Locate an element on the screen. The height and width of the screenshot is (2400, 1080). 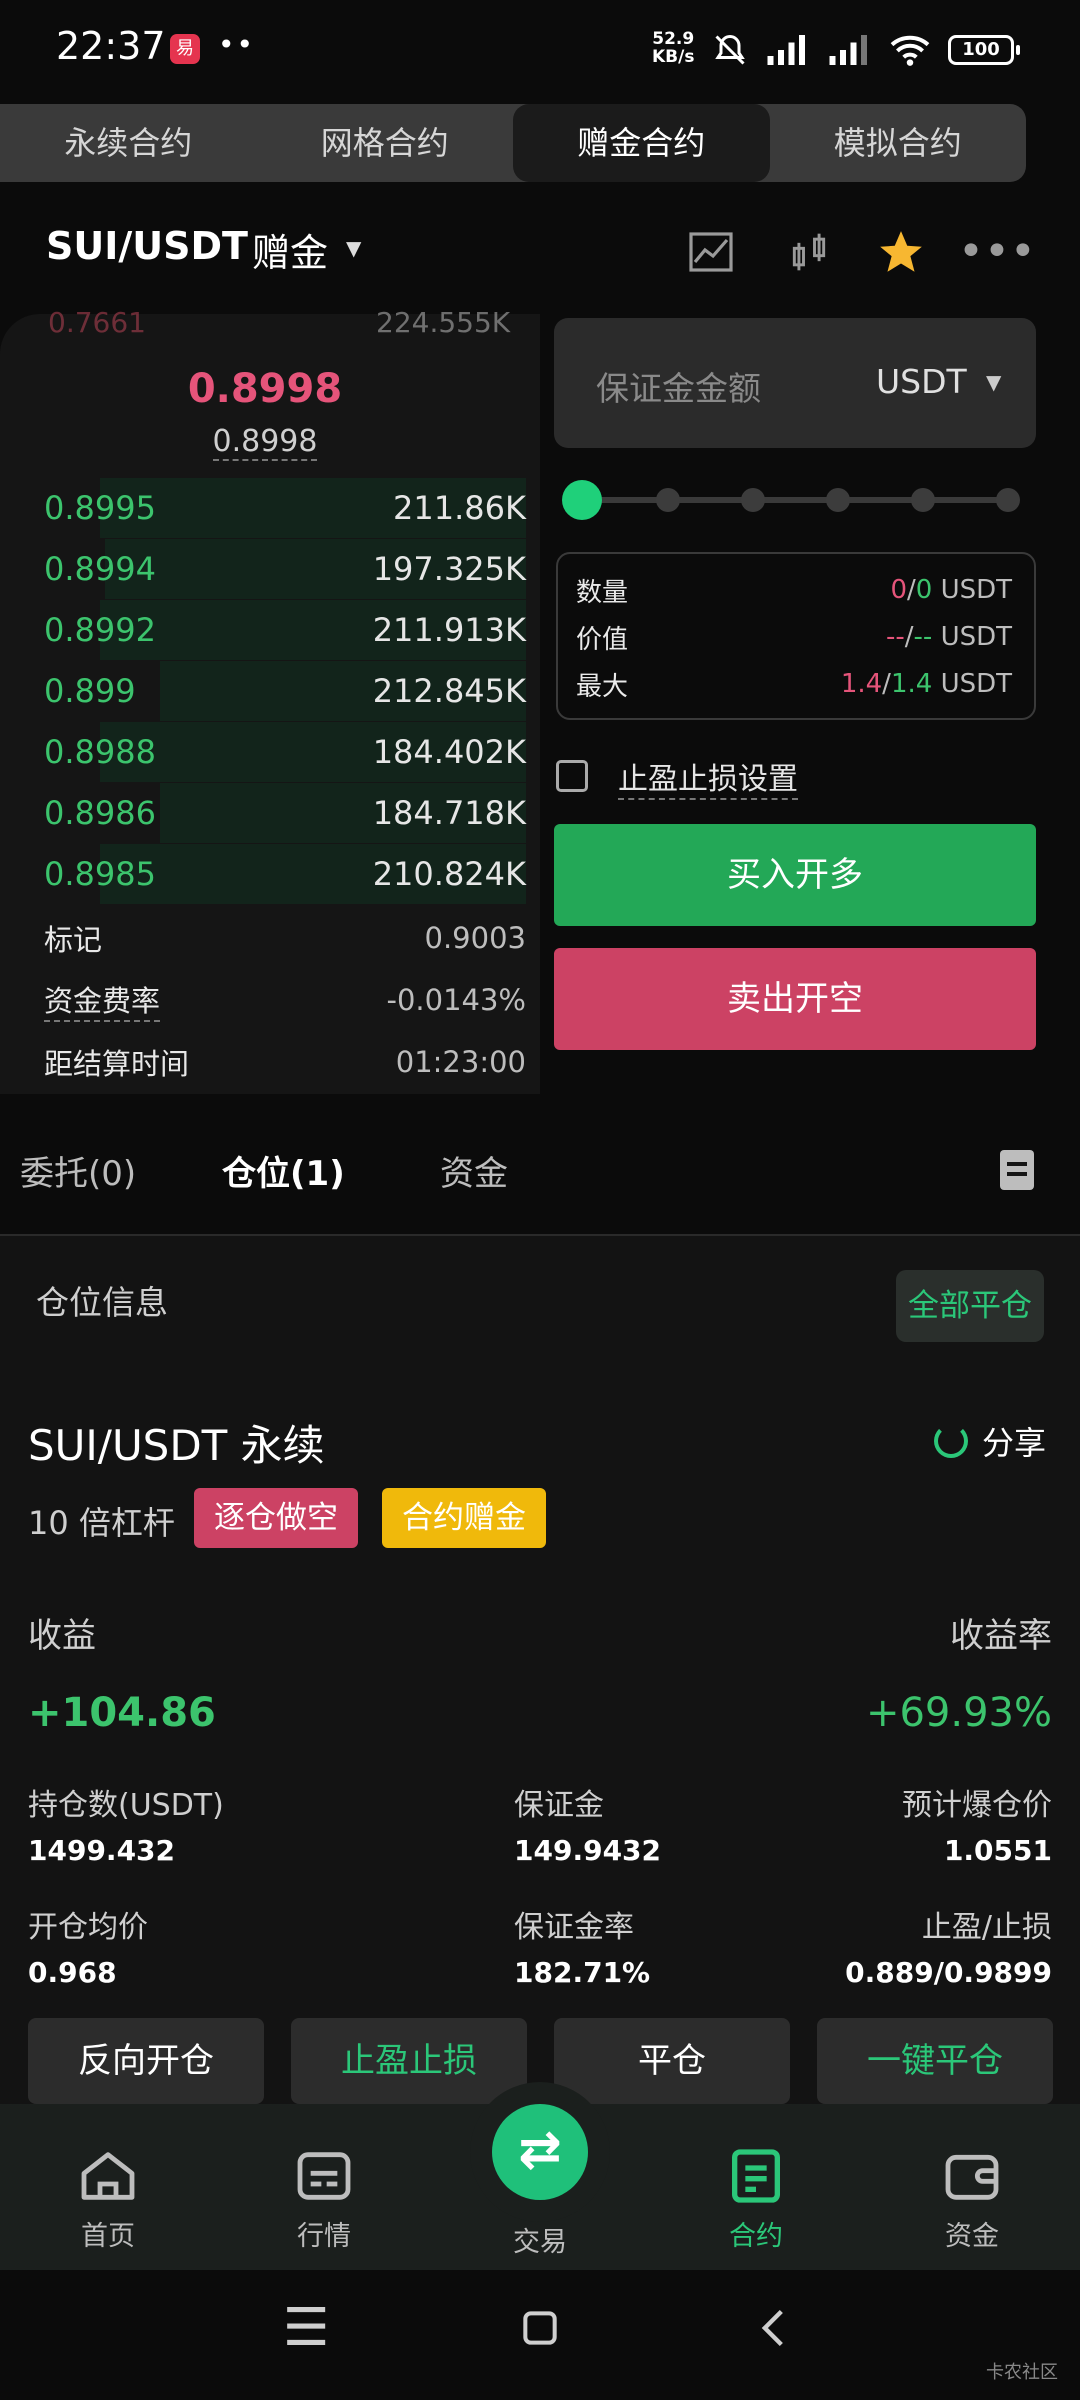
nav-market: 行情 is located at coordinates (324, 2198).